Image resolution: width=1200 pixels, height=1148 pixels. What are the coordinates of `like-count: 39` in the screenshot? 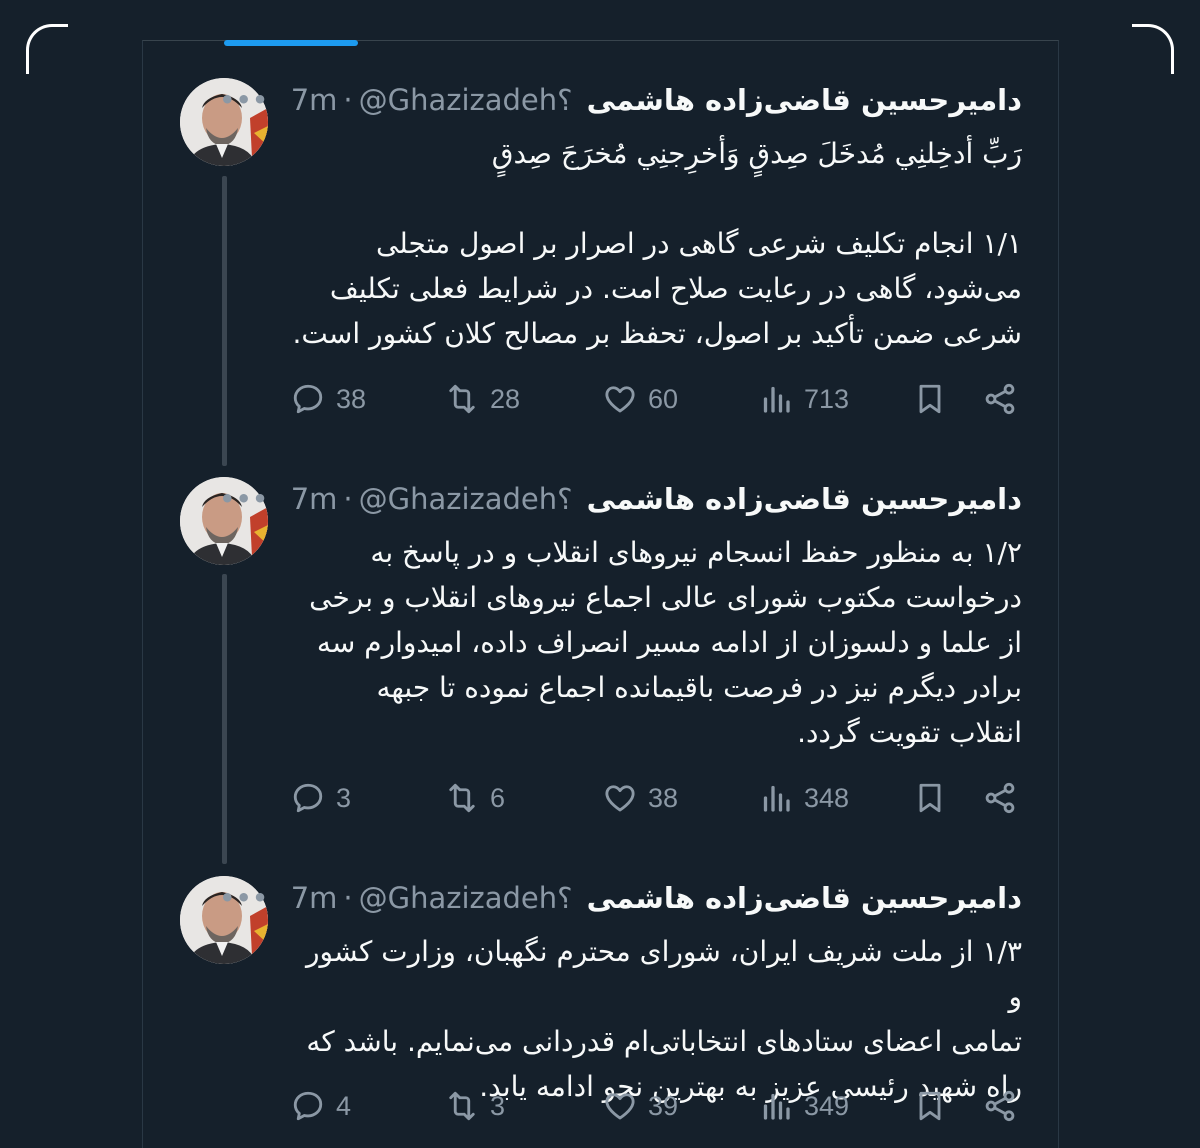 It's located at (663, 1105).